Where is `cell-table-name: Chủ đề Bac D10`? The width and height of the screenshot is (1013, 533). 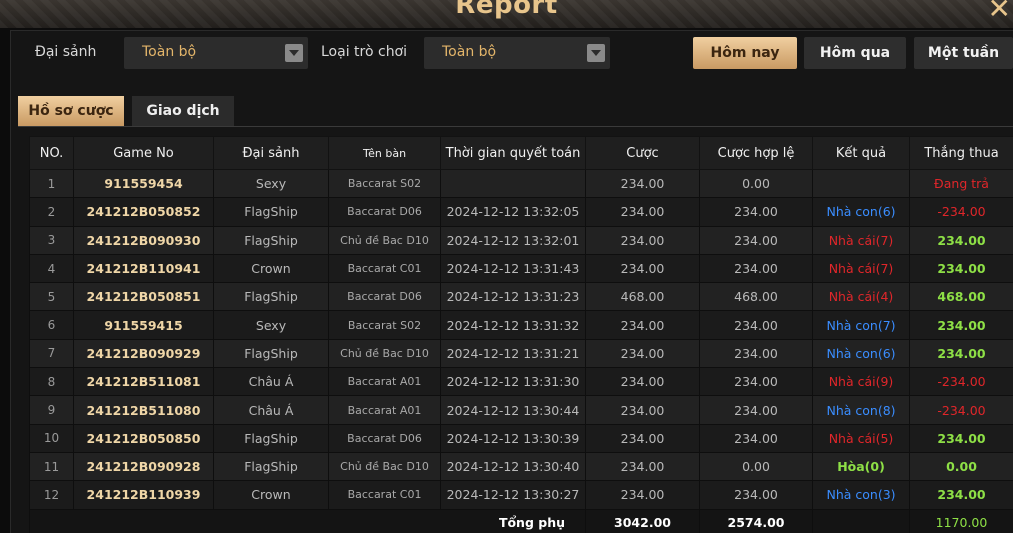
cell-table-name: Chủ đề Bac D10 is located at coordinates (384, 353).